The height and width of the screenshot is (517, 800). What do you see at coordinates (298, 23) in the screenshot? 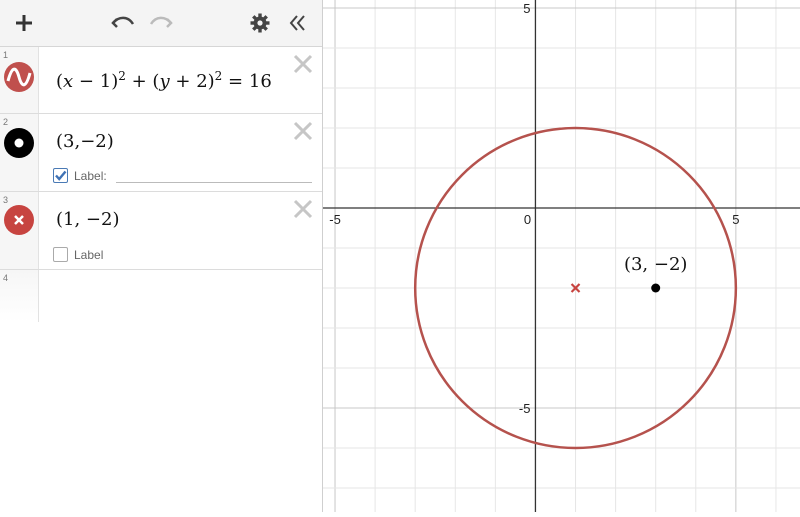
I see `double-chevron-left-icon` at bounding box center [298, 23].